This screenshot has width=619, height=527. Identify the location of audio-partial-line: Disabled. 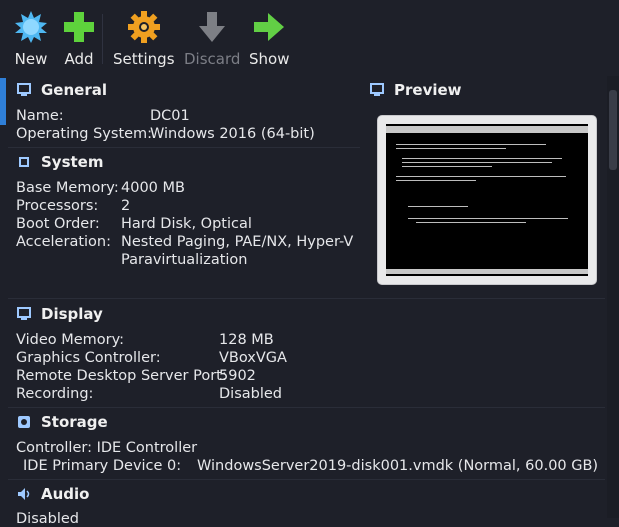
(47, 519).